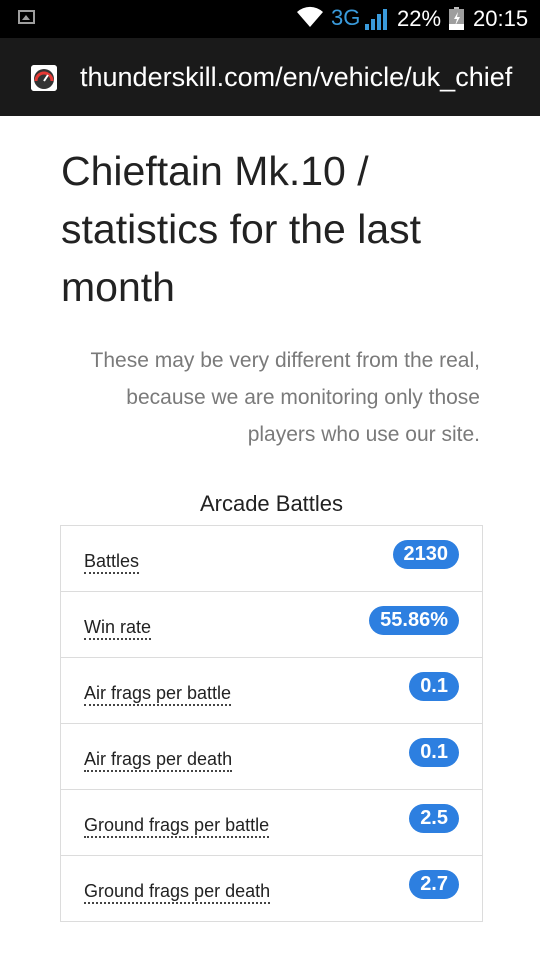 This screenshot has height=960, width=540. I want to click on url-text: thunderskill.com/en/vehicle/uk_chief, so click(305, 77).